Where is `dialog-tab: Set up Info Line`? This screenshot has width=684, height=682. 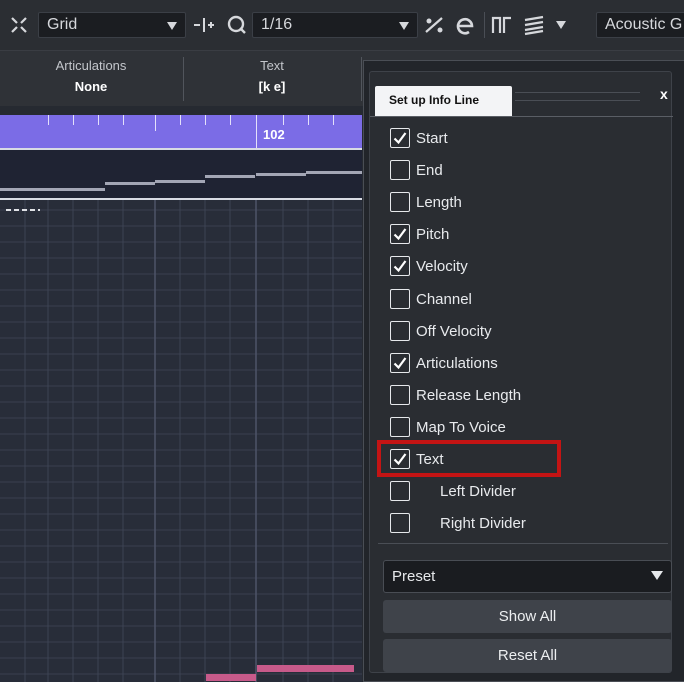 dialog-tab: Set up Info Line is located at coordinates (443, 101).